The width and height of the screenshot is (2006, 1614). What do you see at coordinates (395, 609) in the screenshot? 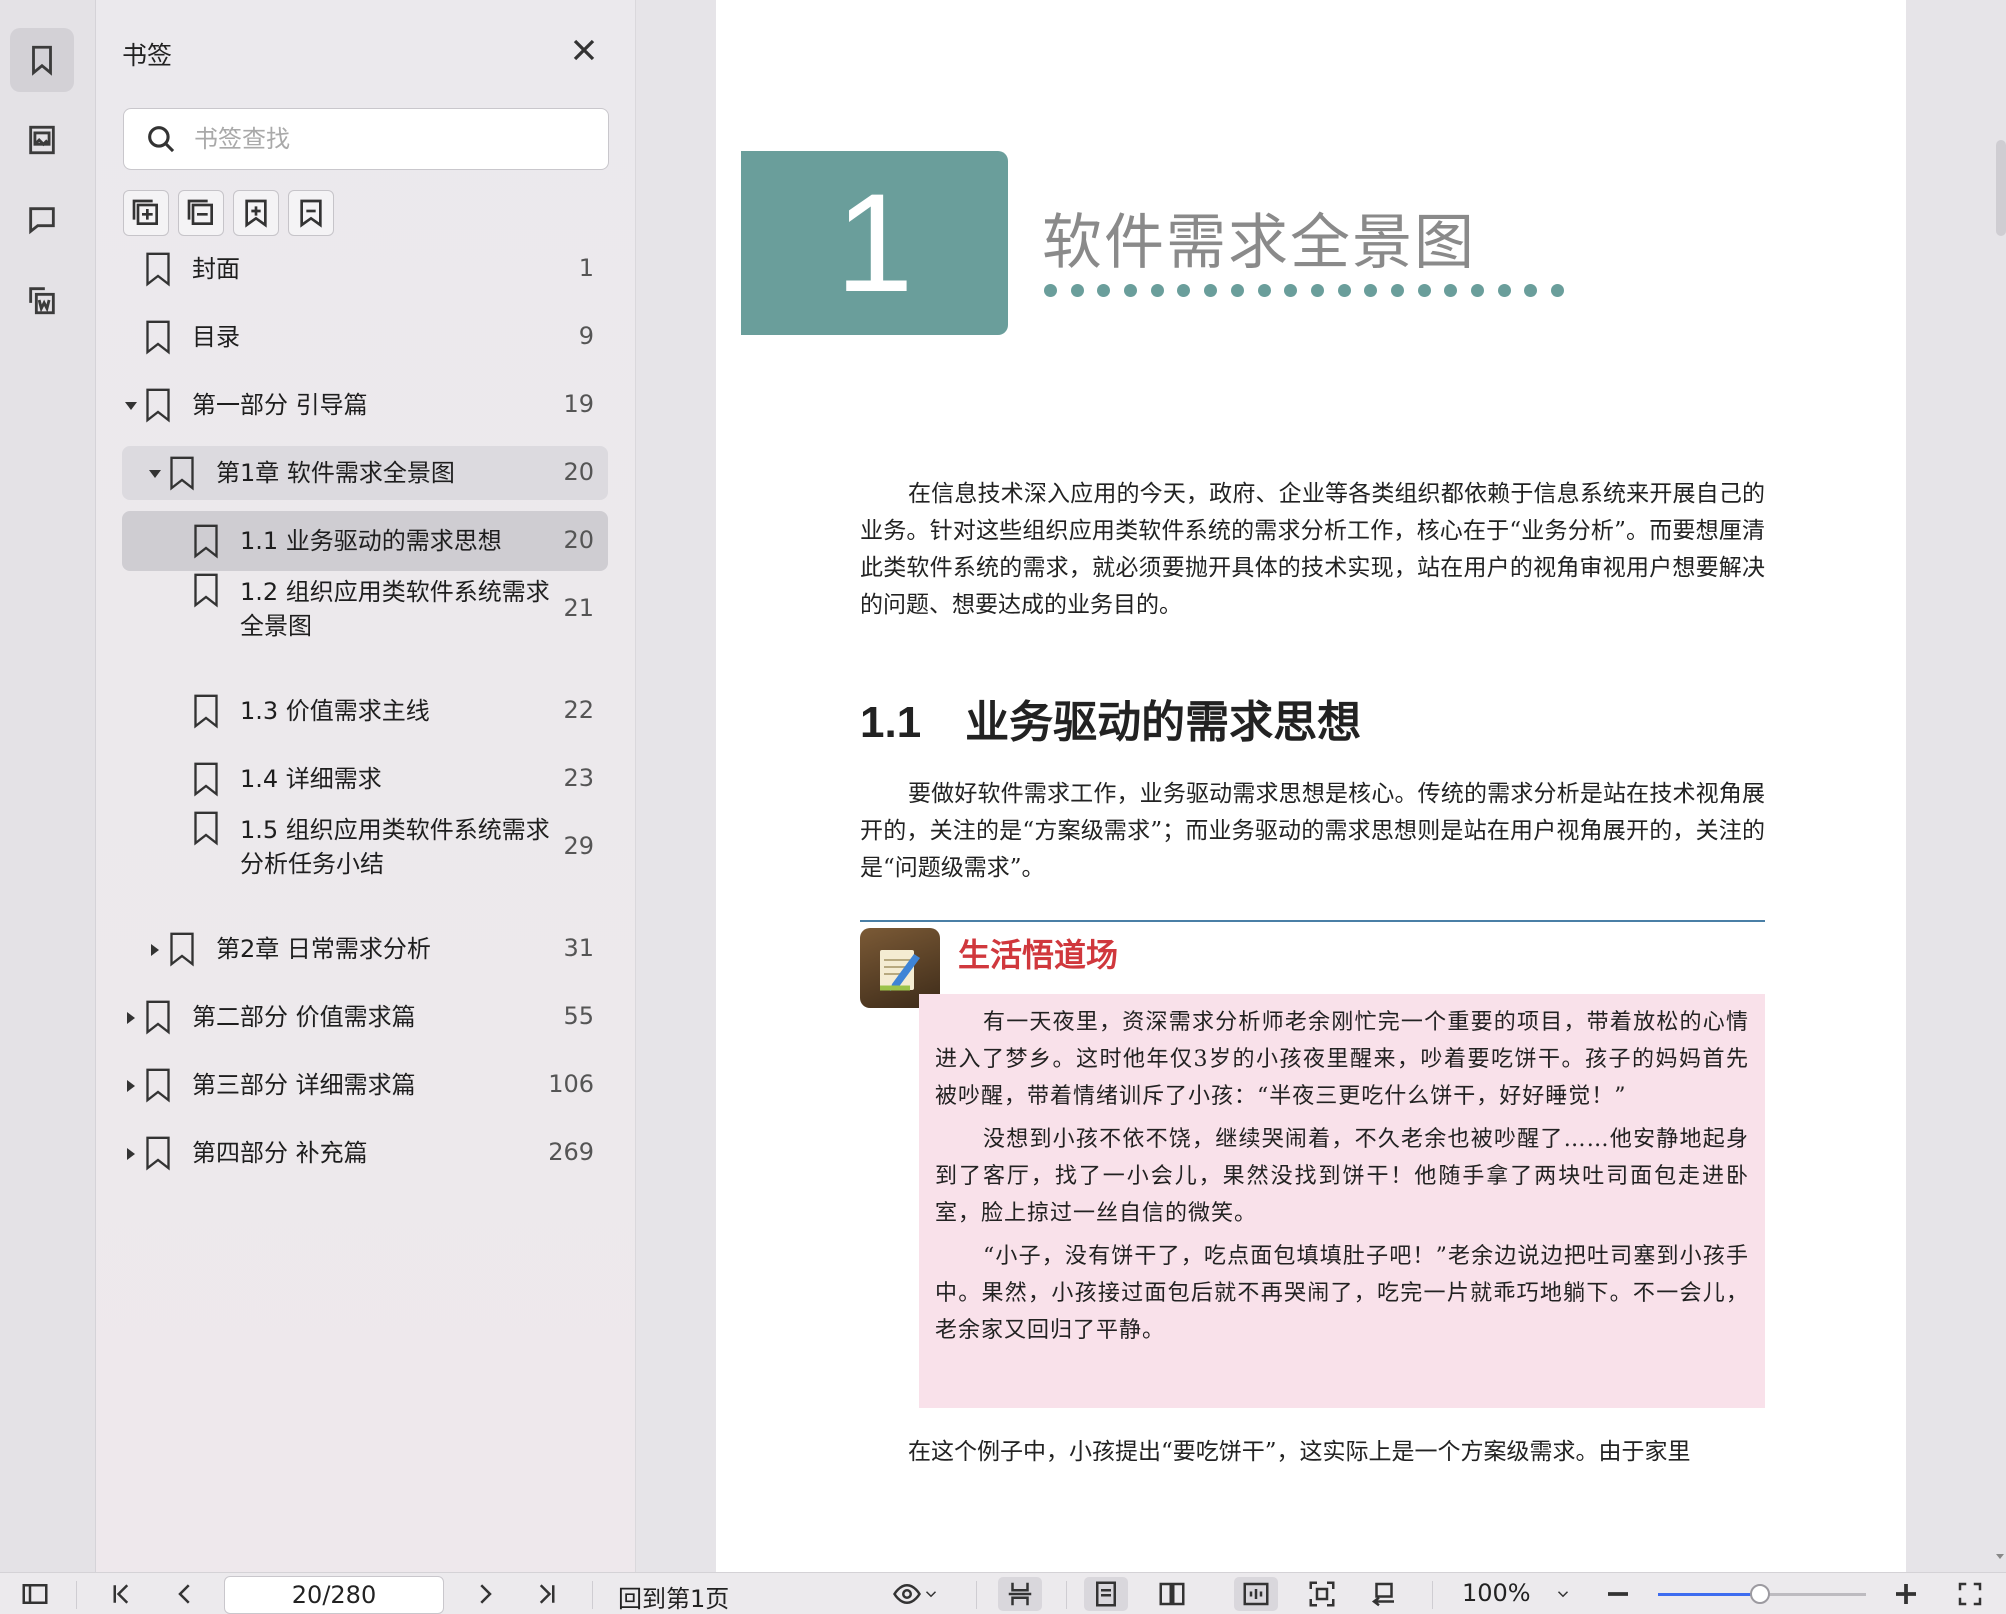
I see `bookmark-label: 1.2 组织应用类软件系统需求 全景图` at bounding box center [395, 609].